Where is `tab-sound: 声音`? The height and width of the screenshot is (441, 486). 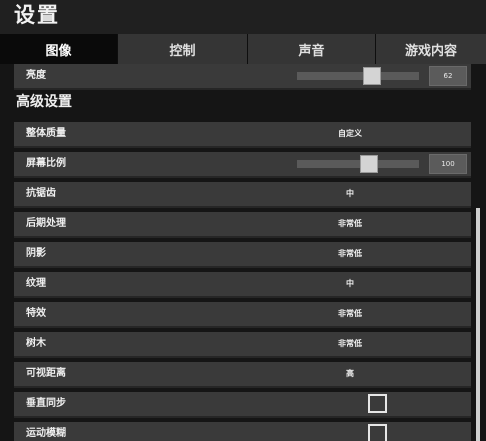
tab-sound: 声音 is located at coordinates (312, 49).